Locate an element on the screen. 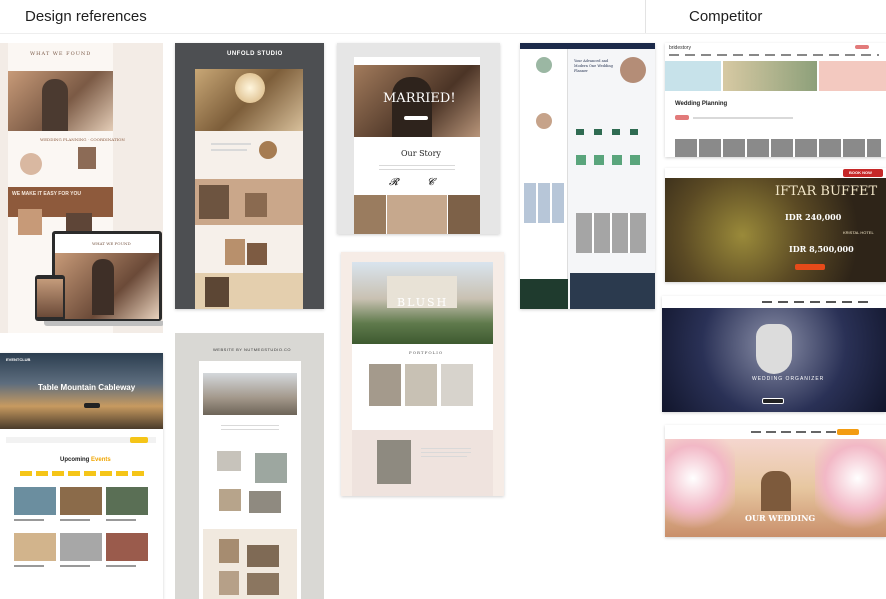 Image resolution: width=886 pixels, height=599 pixels. competitor-bridestory: bridestory Wedding Planning is located at coordinates (775, 100).